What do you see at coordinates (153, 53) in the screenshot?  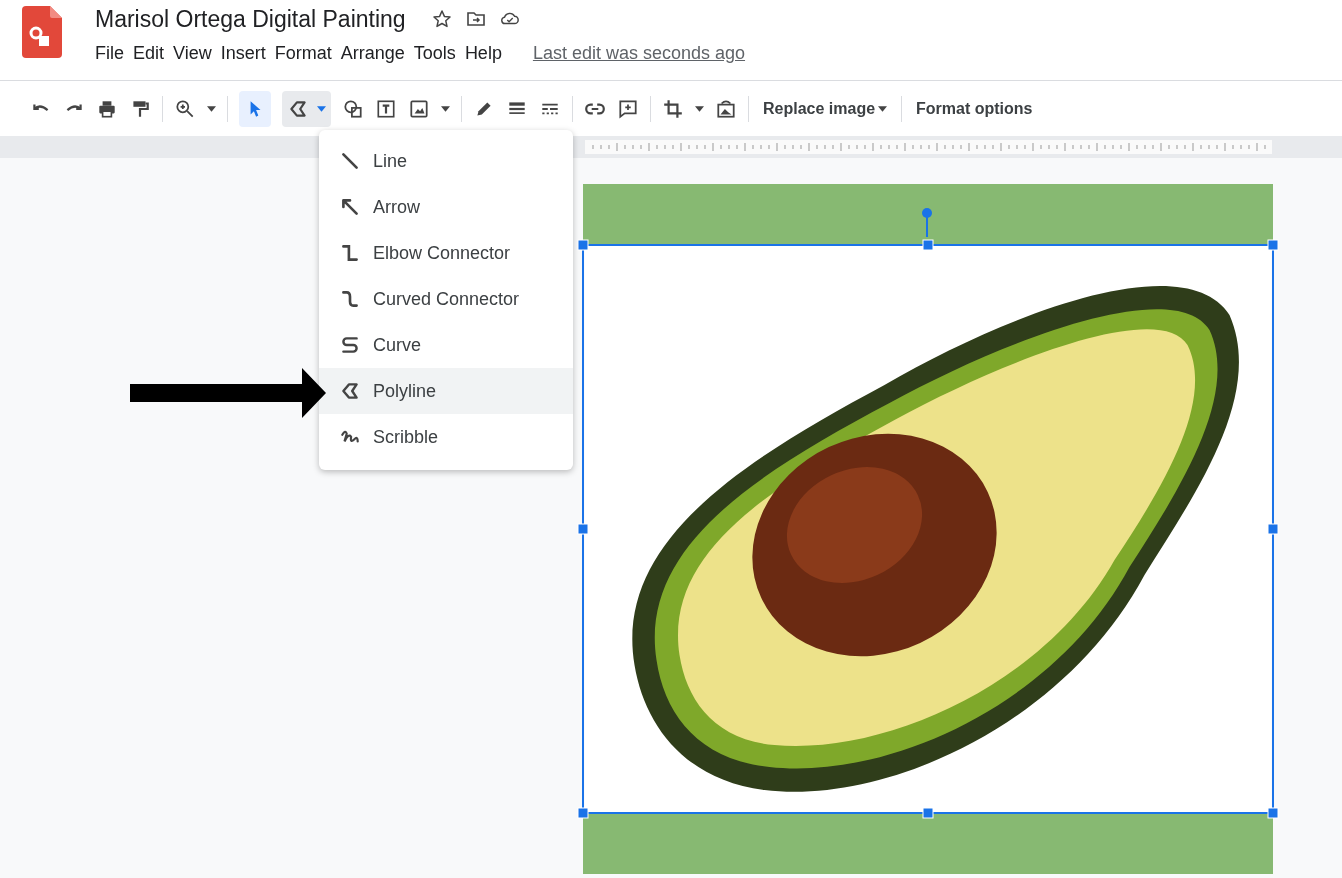 I see `menu-item: Edit` at bounding box center [153, 53].